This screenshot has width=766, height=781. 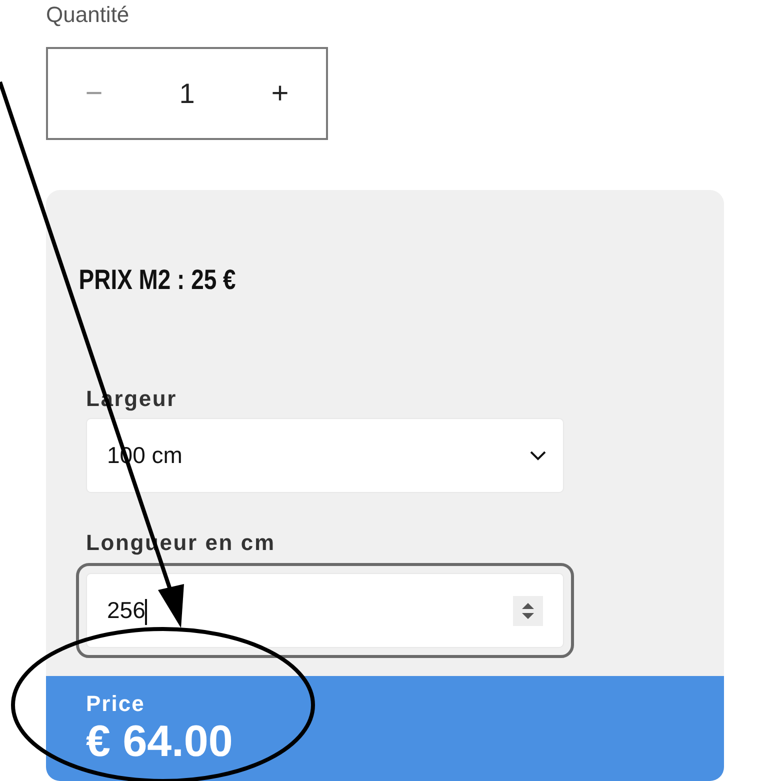 I want to click on quantity-label: Quantité, so click(x=88, y=15).